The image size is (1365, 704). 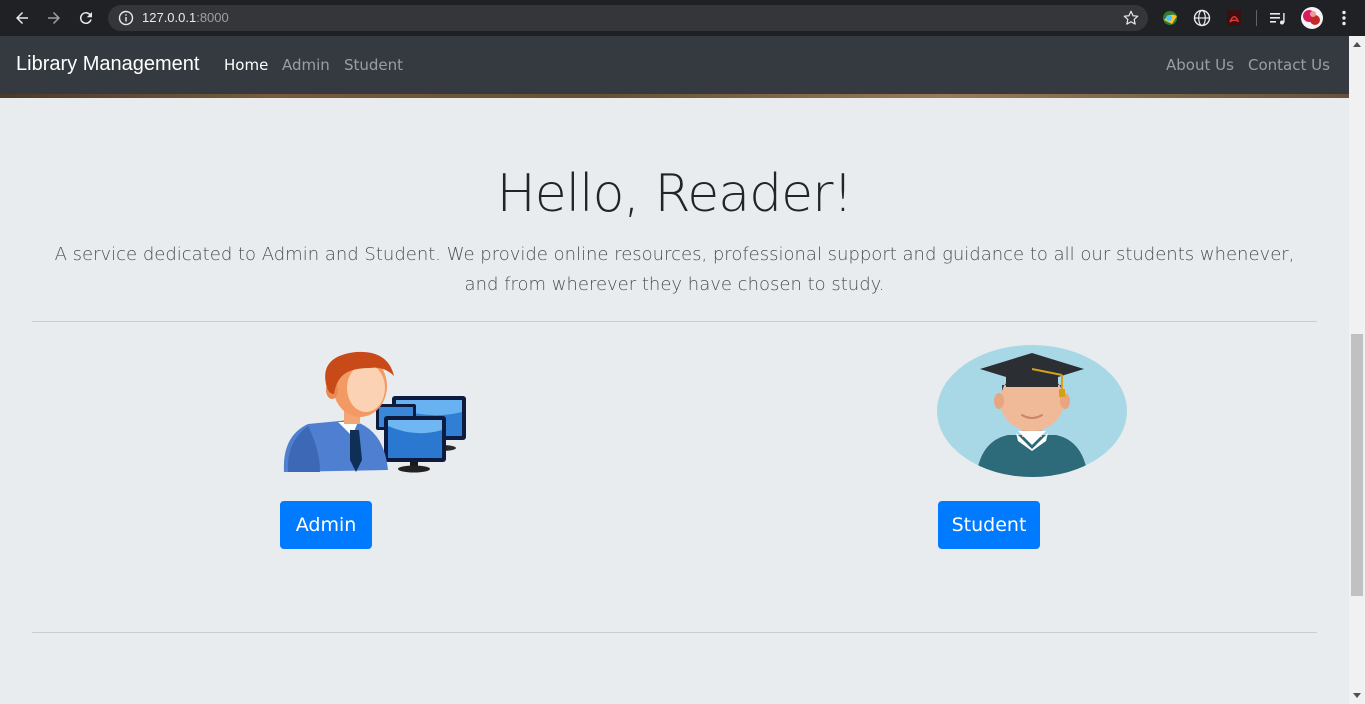 What do you see at coordinates (22, 18) in the screenshot?
I see `back-icon` at bounding box center [22, 18].